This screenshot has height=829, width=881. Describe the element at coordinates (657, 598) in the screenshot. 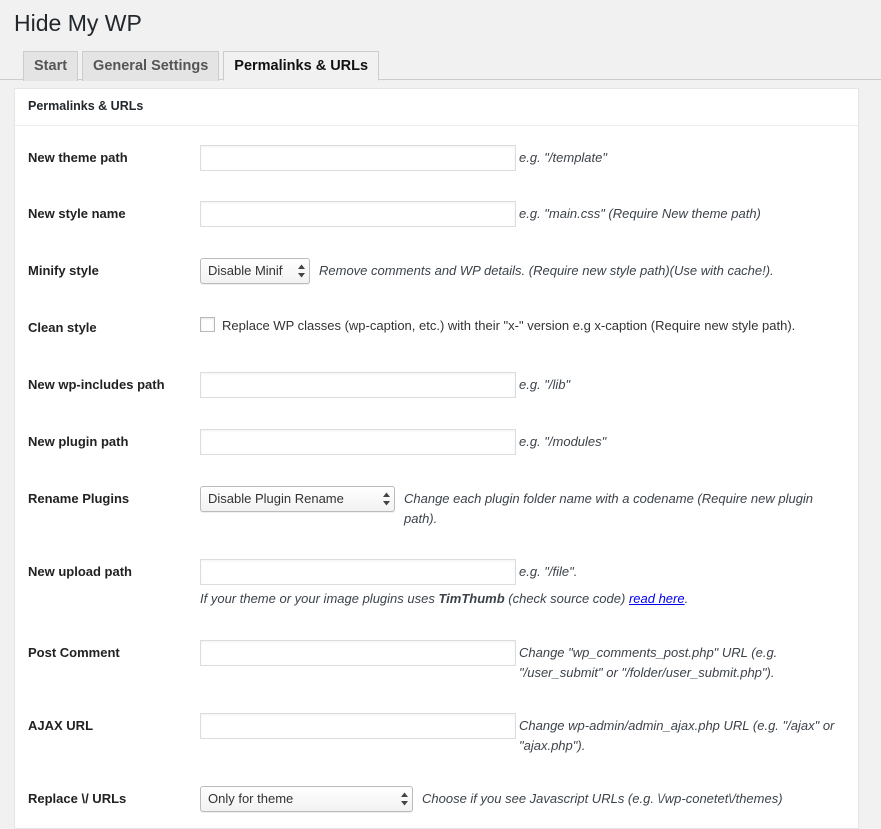

I see `timthumb-read-here-link: read here` at that location.